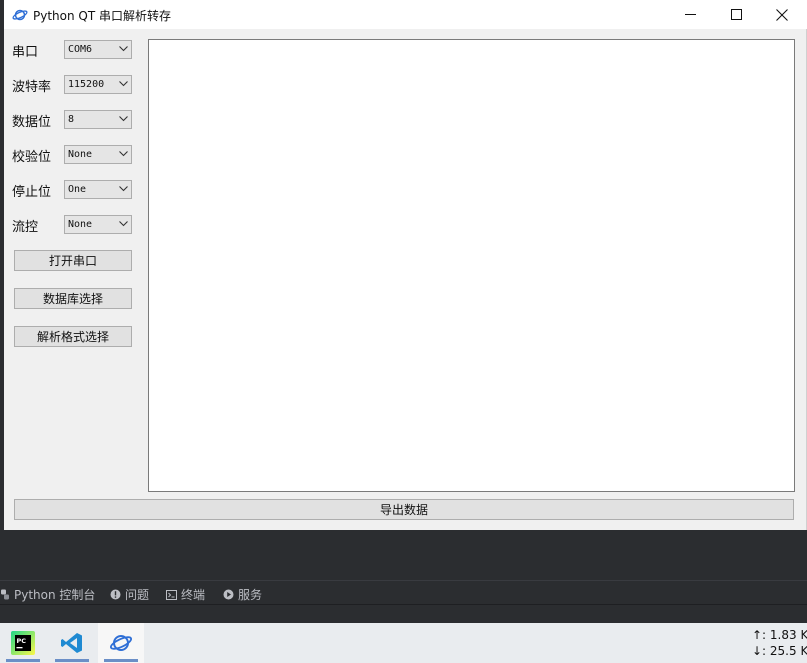  I want to click on minimize-icon, so click(690, 14).